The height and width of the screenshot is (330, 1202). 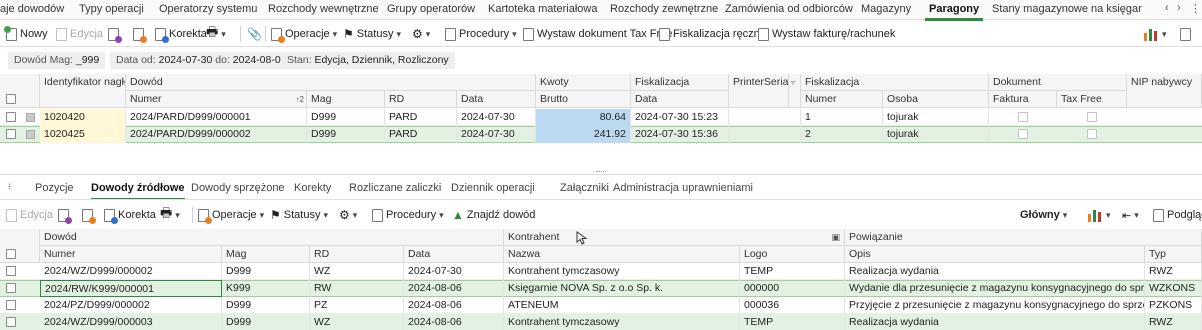 I want to click on tab-operatorzy-systemu: Operatorzy systemu, so click(x=208, y=10).